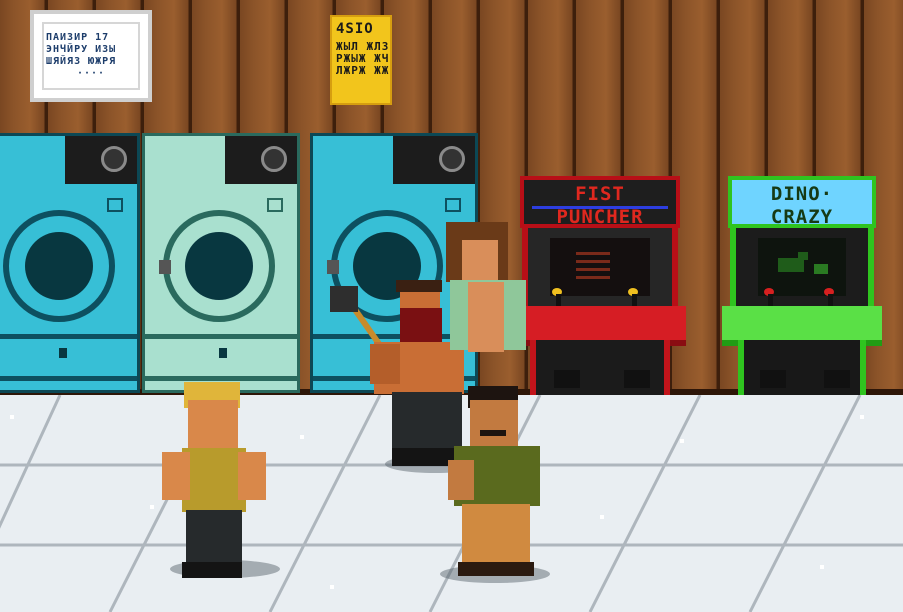 Image resolution: width=903 pixels, height=612 pixels. I want to click on player-tank-top, so click(214, 480).